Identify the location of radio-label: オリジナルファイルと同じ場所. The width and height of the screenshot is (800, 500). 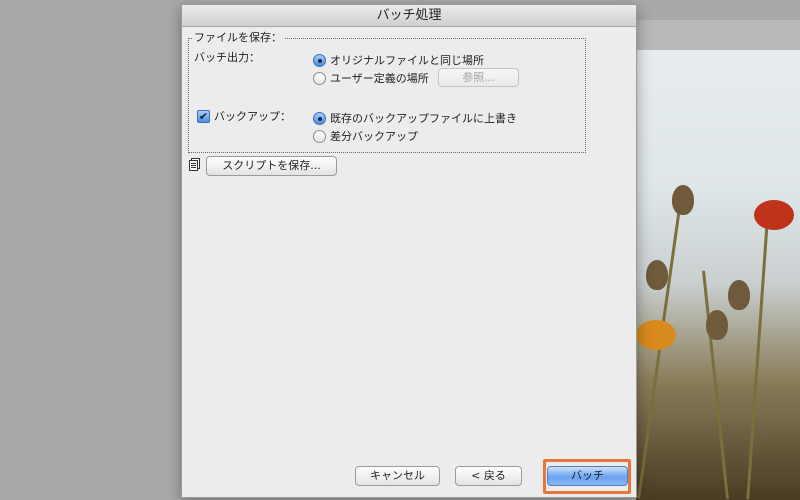
(407, 60).